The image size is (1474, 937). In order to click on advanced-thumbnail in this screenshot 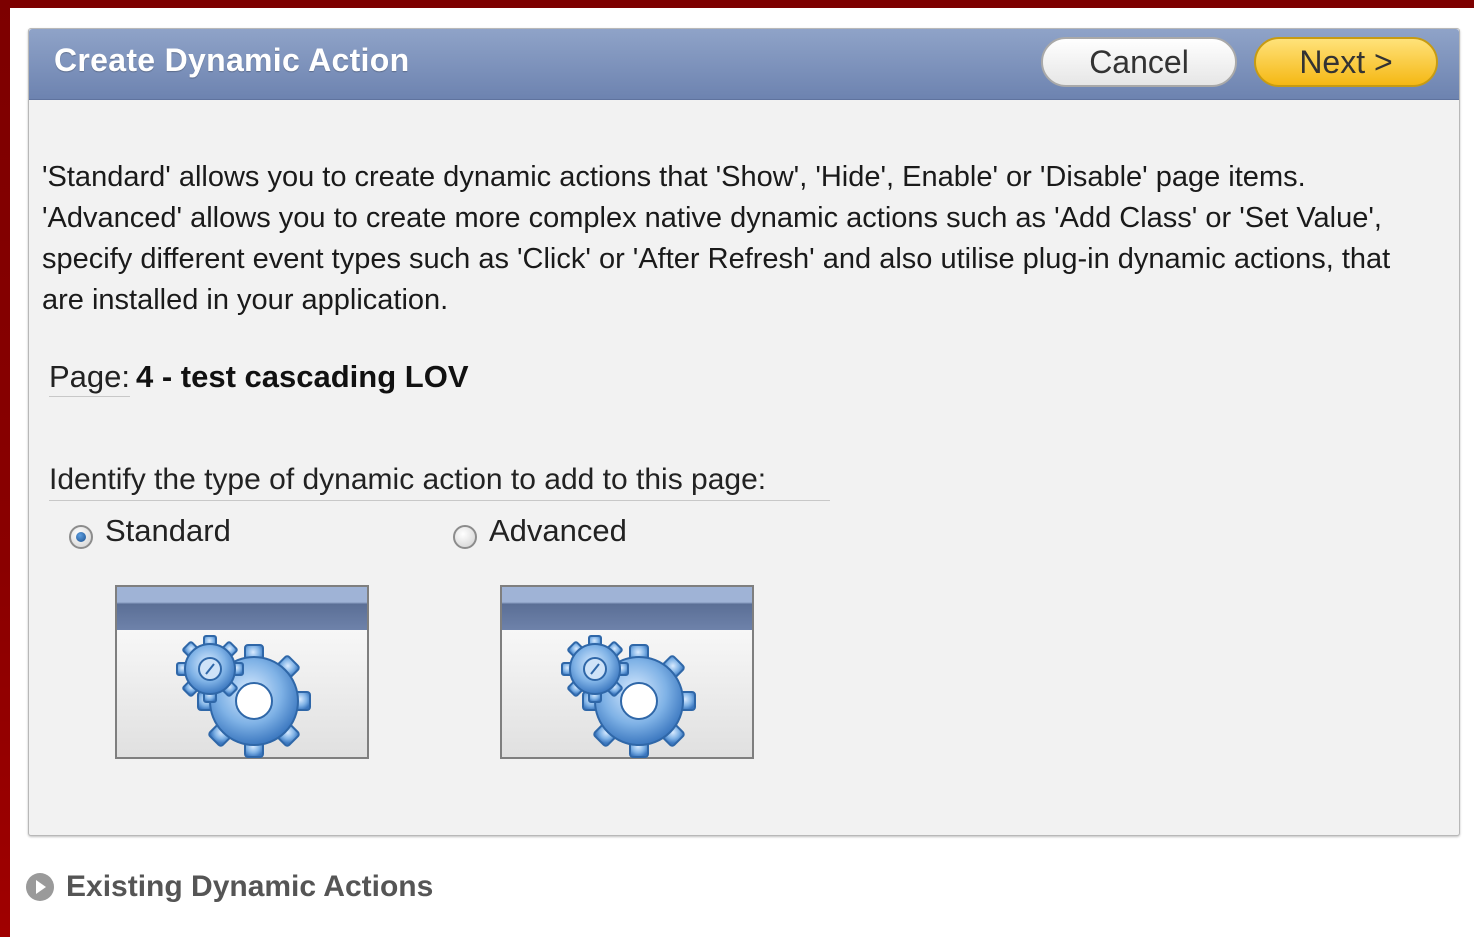, I will do `click(627, 672)`.